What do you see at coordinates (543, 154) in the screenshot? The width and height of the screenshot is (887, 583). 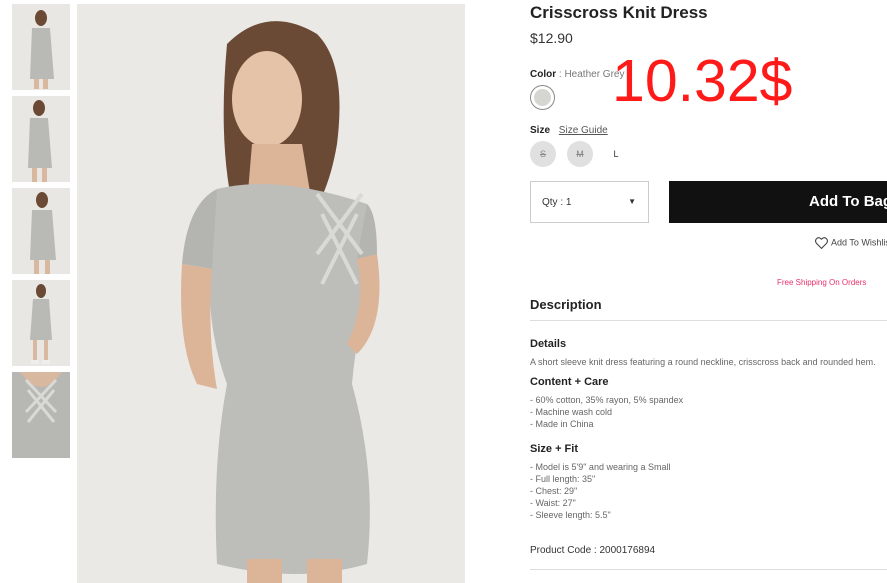 I see `size-option-s: S` at bounding box center [543, 154].